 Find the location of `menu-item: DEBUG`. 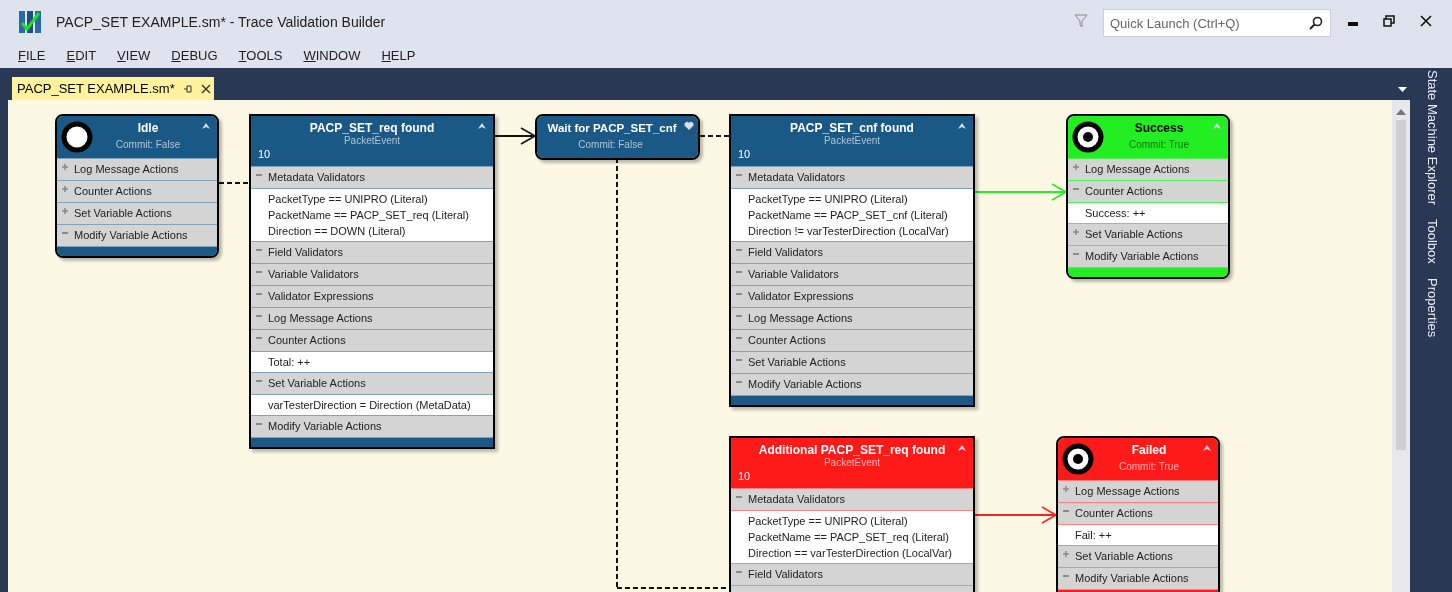

menu-item: DEBUG is located at coordinates (194, 56).